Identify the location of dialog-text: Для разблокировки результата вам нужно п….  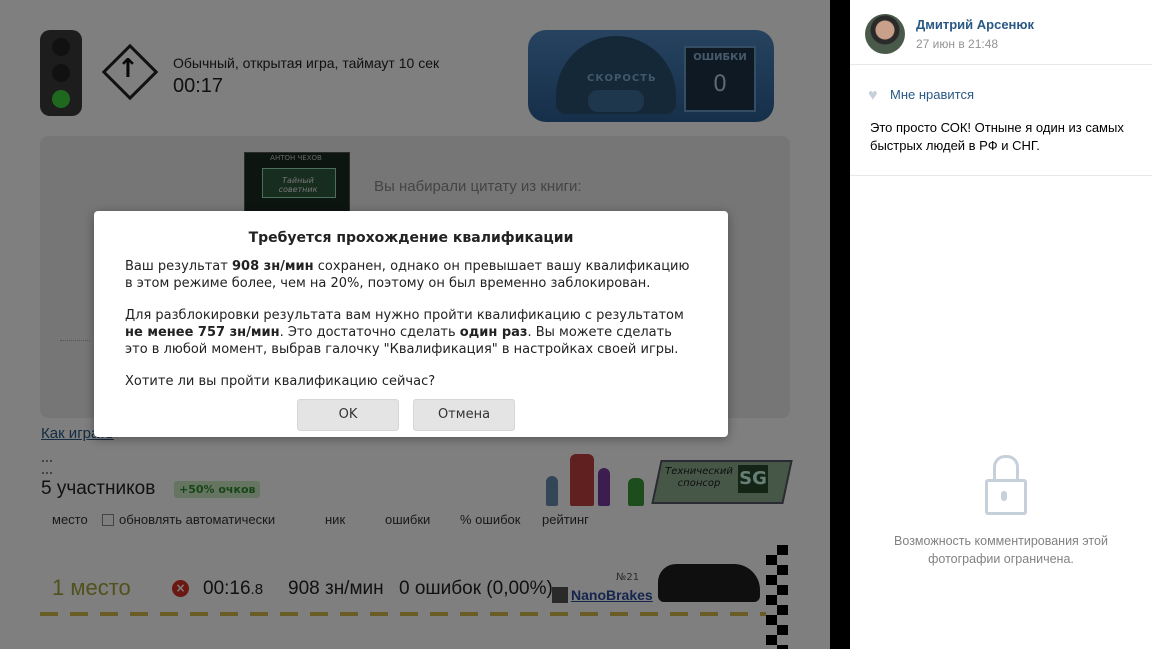
(404, 315).